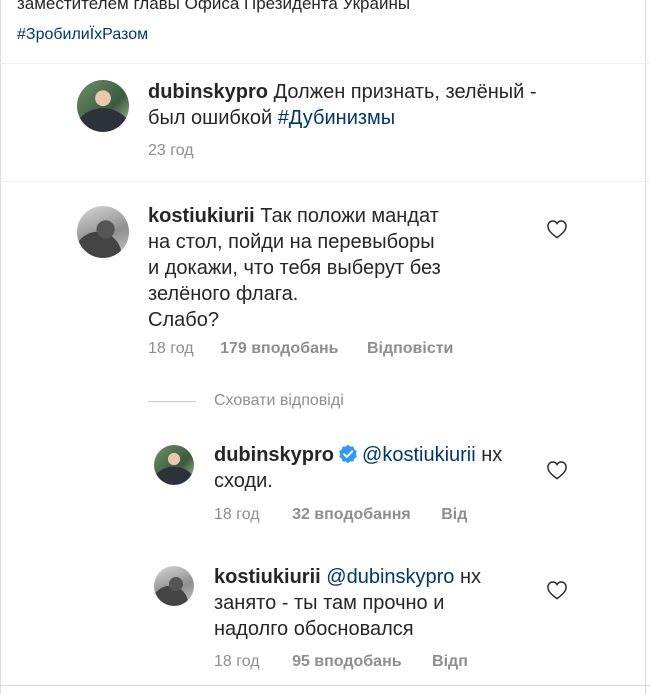  Describe the element at coordinates (201, 216) in the screenshot. I see `comment-username: kostiukiurii` at that location.